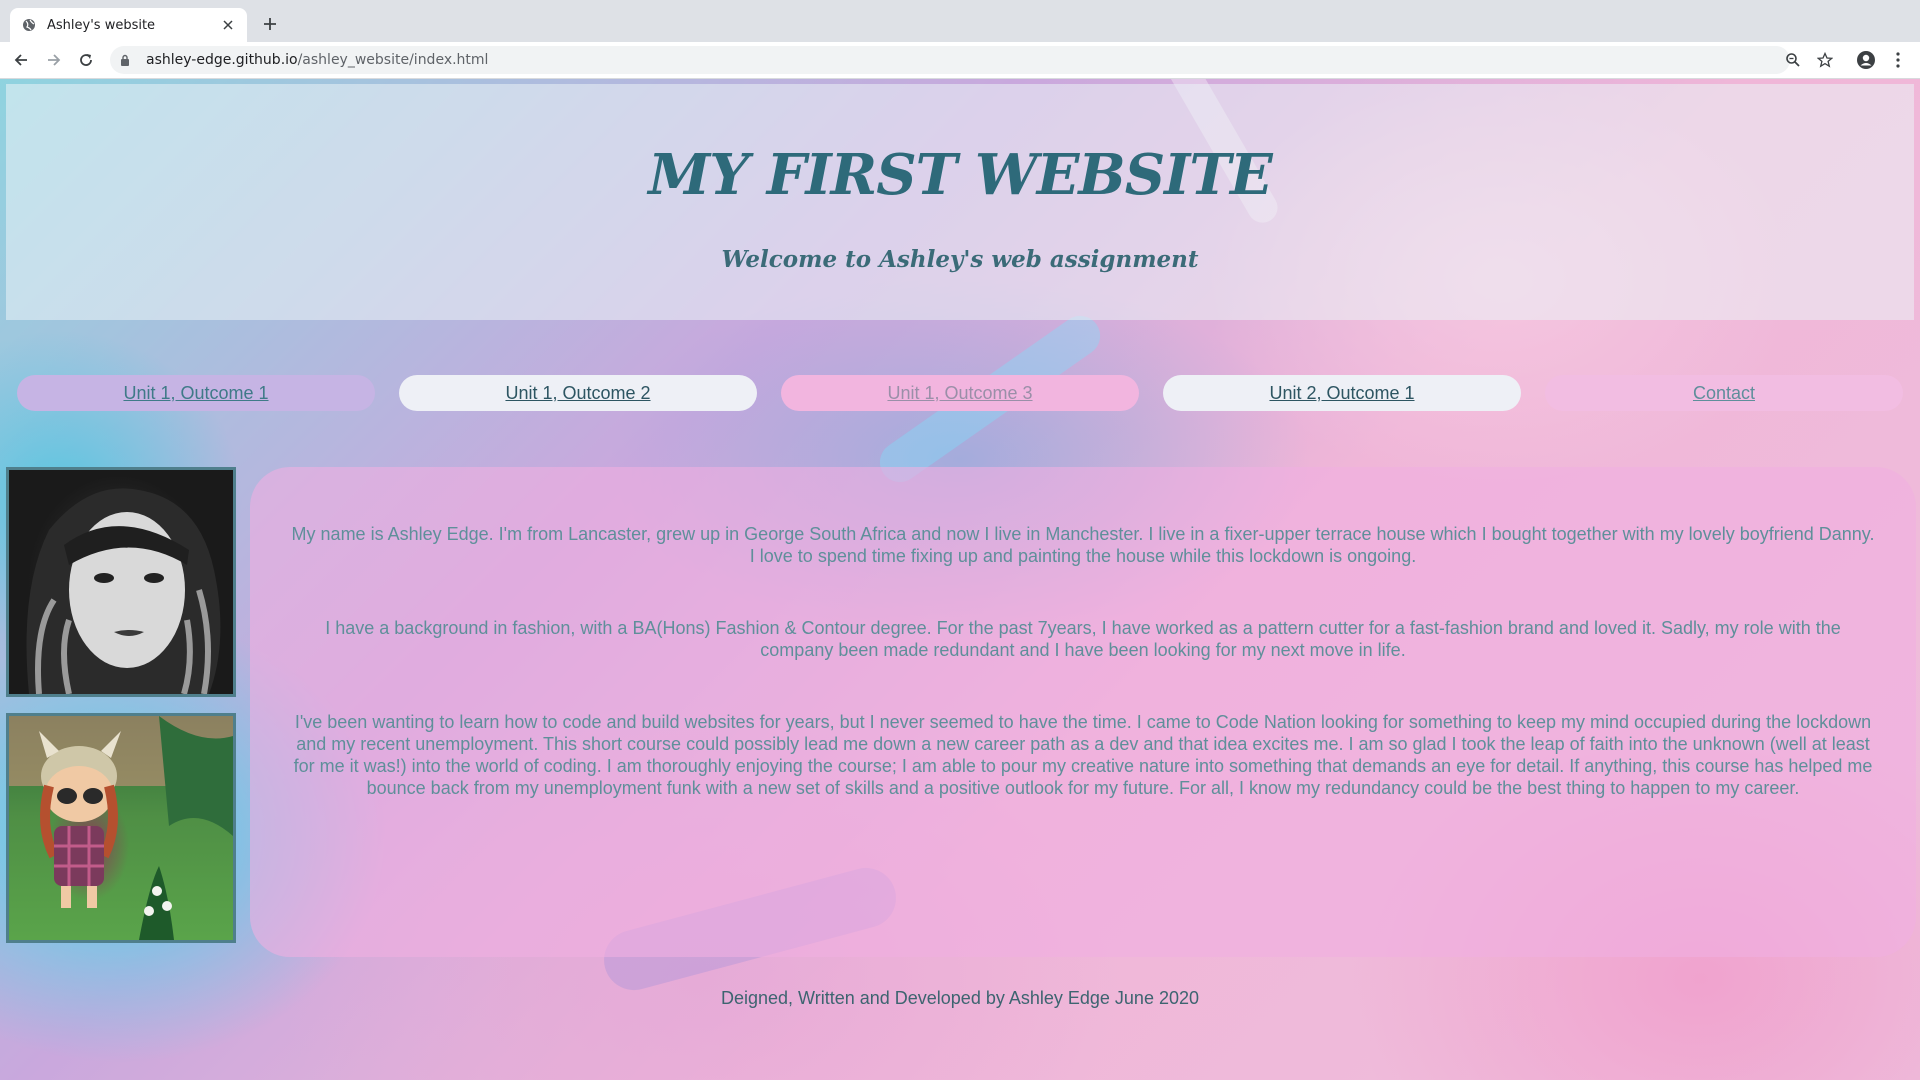 The width and height of the screenshot is (1920, 1080). Describe the element at coordinates (393, 60) in the screenshot. I see `url-path: /ashley_website/index.html` at that location.